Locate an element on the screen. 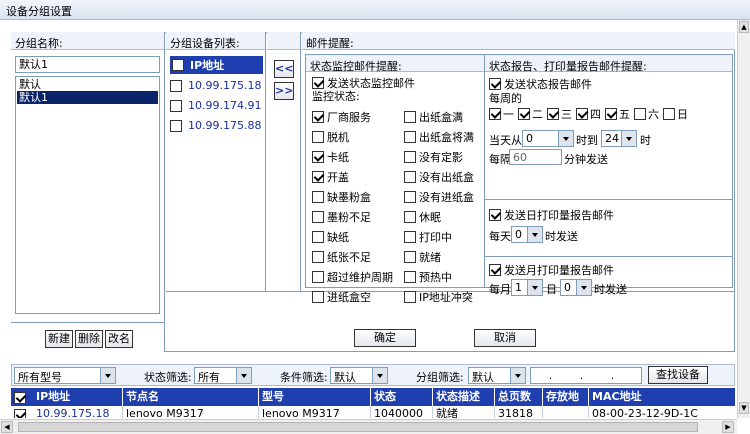 The image size is (750, 434). send-status-report-checkbox is located at coordinates (495, 84).